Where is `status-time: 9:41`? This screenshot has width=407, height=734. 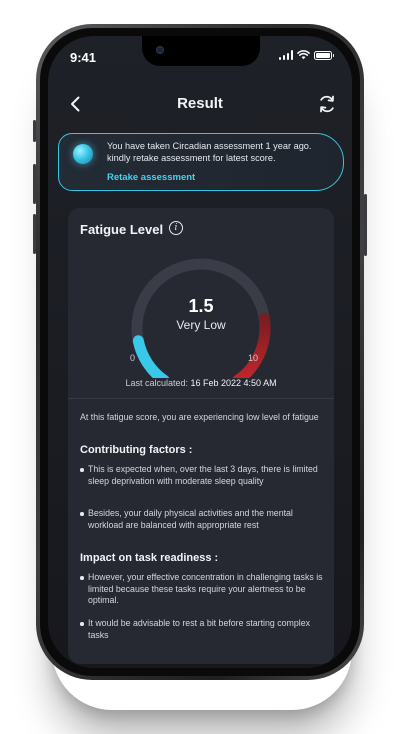 status-time: 9:41 is located at coordinates (83, 57).